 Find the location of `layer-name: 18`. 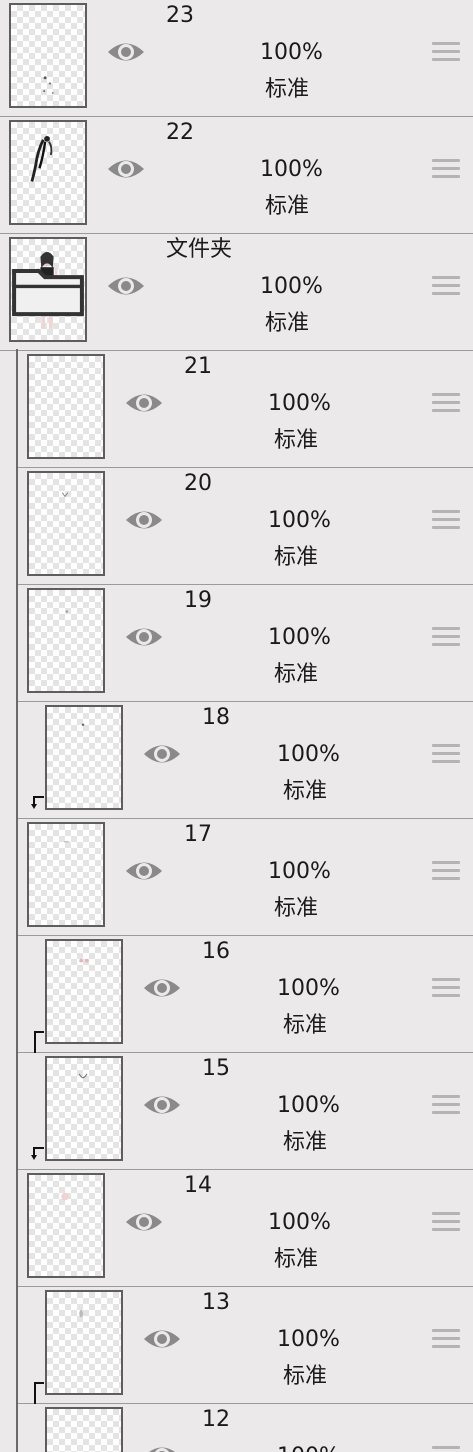

layer-name: 18 is located at coordinates (216, 718).